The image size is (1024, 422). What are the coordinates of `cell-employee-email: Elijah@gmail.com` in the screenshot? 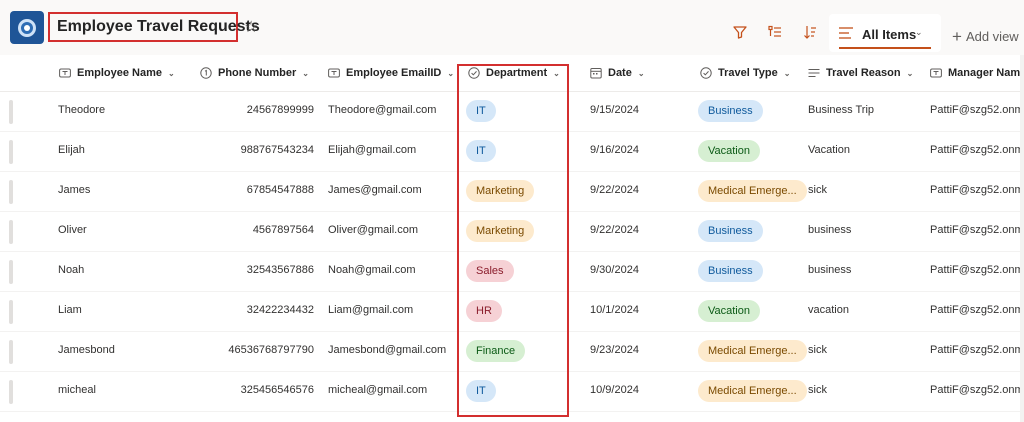 It's located at (372, 150).